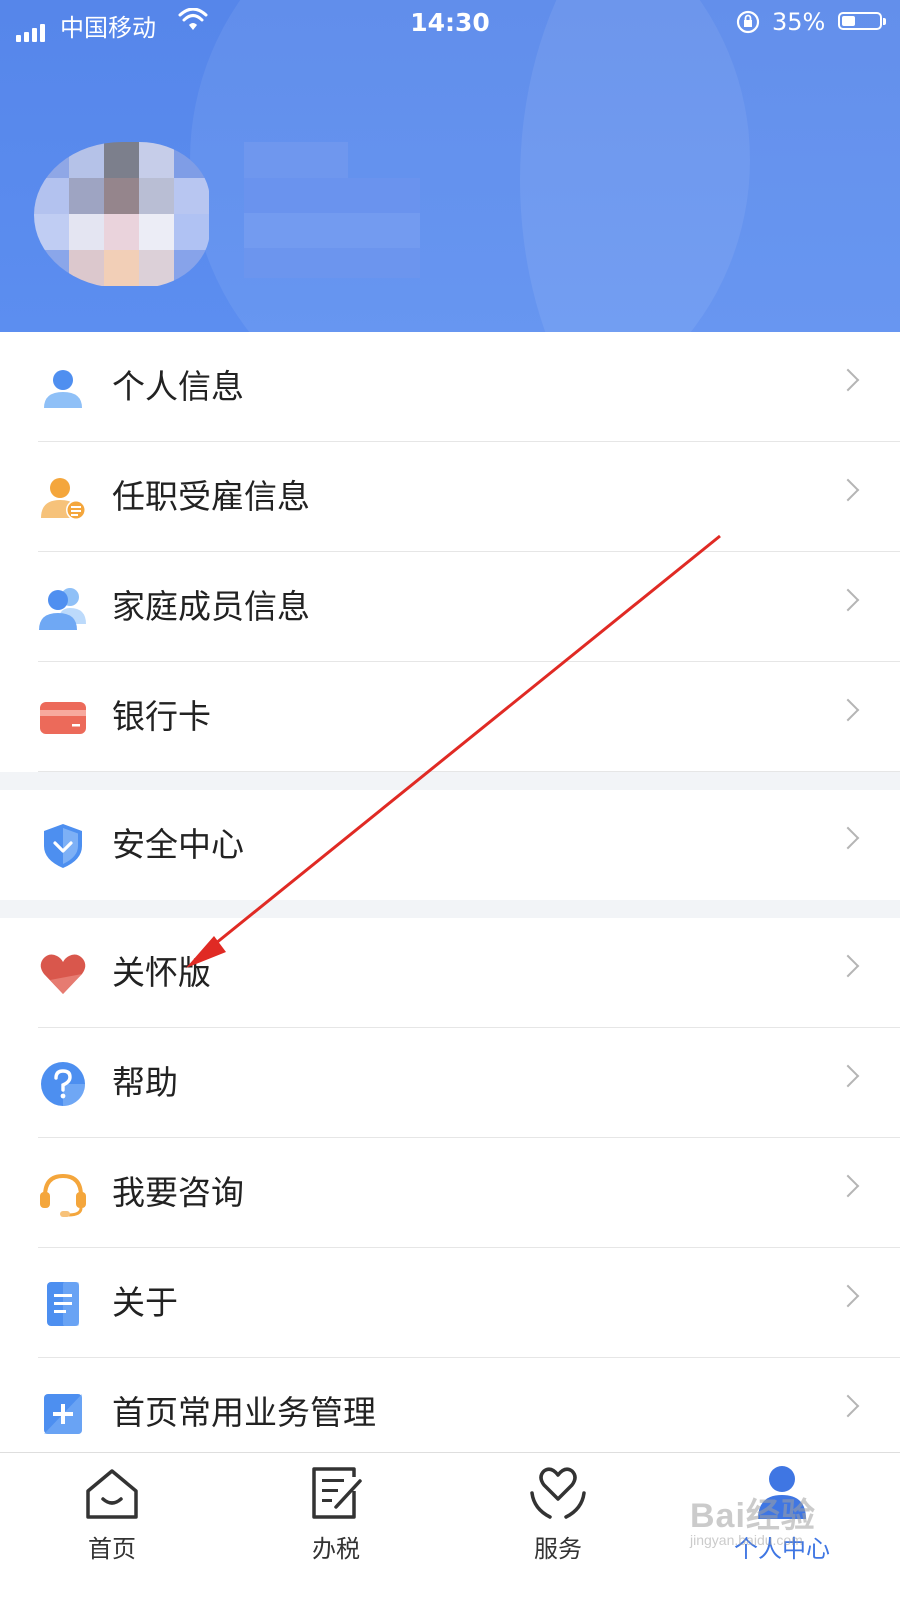  I want to click on menu-item-label: 家庭成员信息, so click(211, 606).